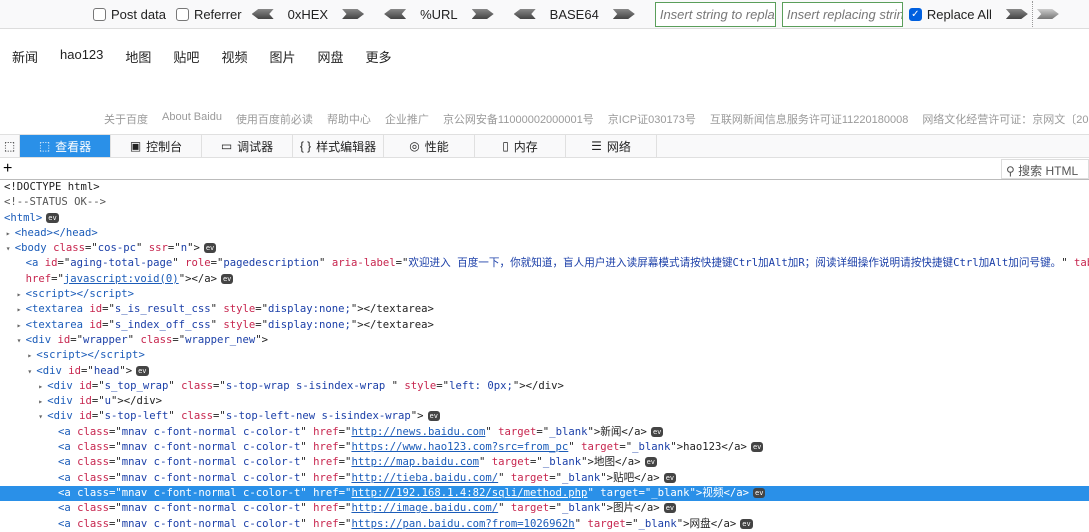  Describe the element at coordinates (544, 279) in the screenshot. I see `markup-node: href="javascript:void(0)"></a> ev` at that location.